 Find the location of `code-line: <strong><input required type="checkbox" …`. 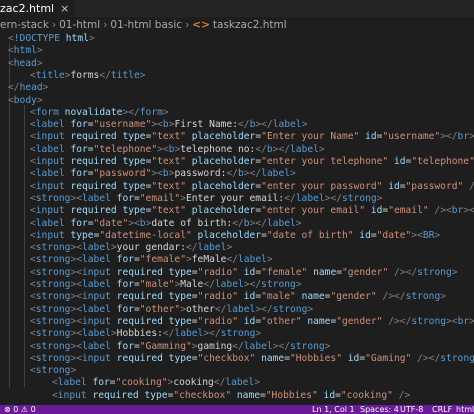

code-line: <strong><input required type="checkbox" … is located at coordinates (252, 359).